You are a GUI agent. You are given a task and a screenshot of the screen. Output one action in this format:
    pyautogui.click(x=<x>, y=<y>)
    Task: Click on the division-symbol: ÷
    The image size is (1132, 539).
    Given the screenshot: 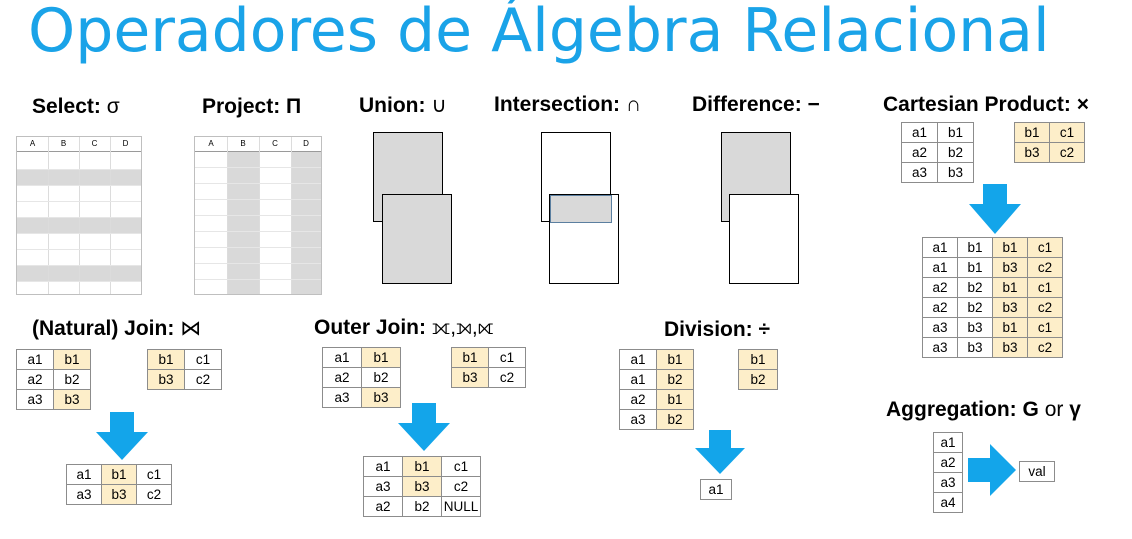 What is the action you would take?
    pyautogui.click(x=764, y=329)
    